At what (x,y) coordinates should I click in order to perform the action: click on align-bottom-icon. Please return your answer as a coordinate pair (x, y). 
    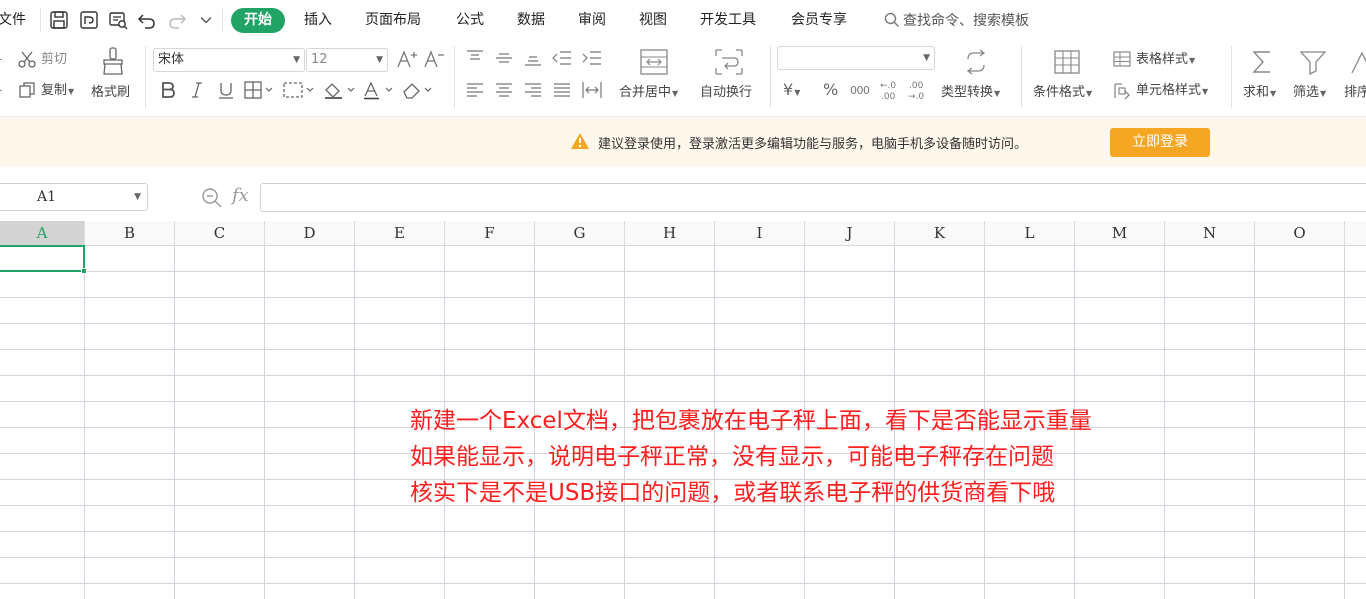
    Looking at the image, I should click on (533, 58).